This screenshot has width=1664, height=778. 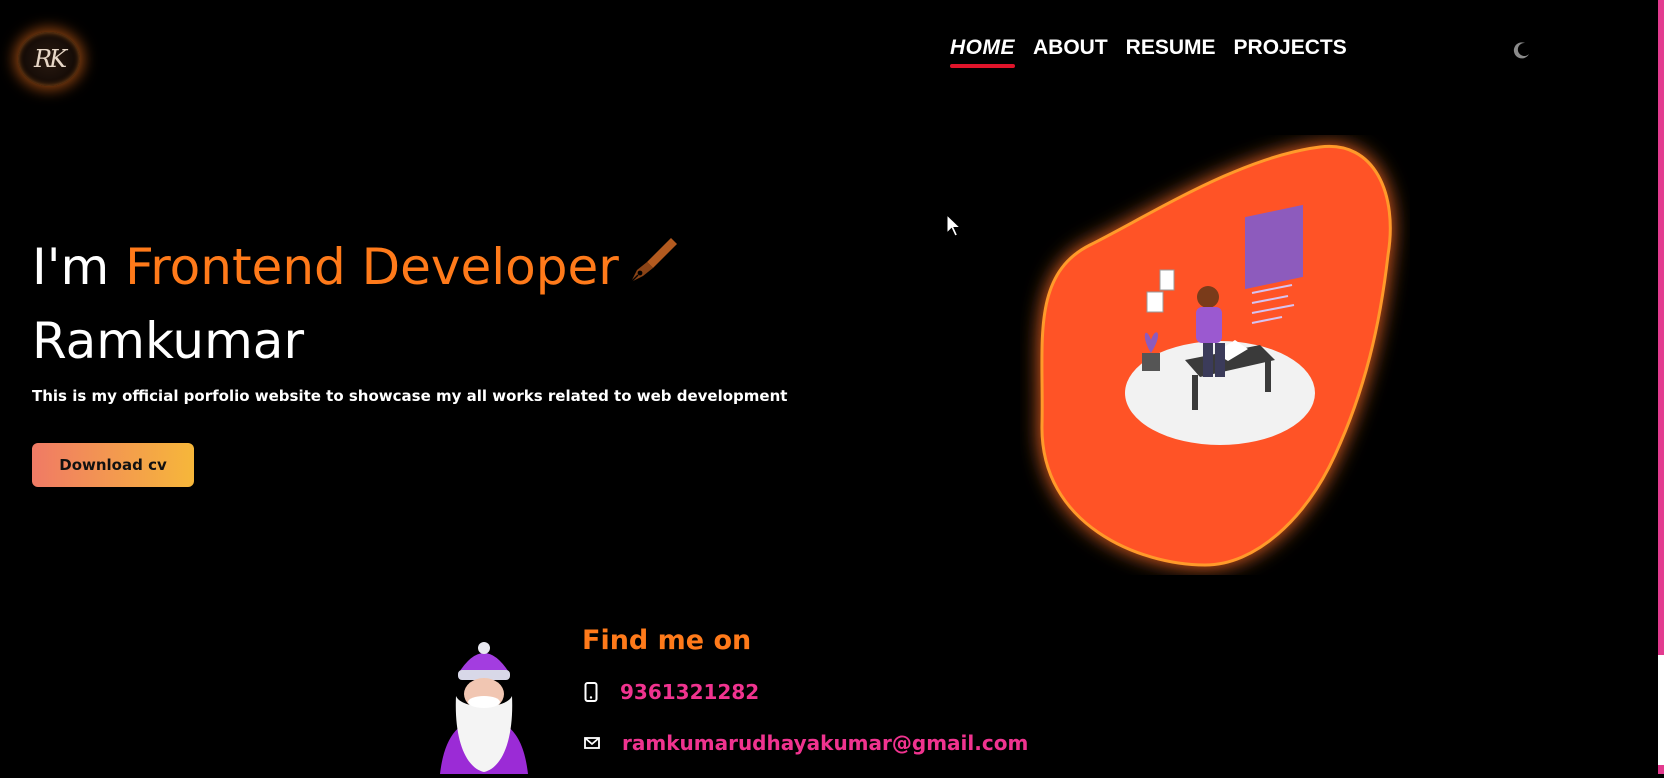 I want to click on find-me-heading: Find me on, so click(x=667, y=640).